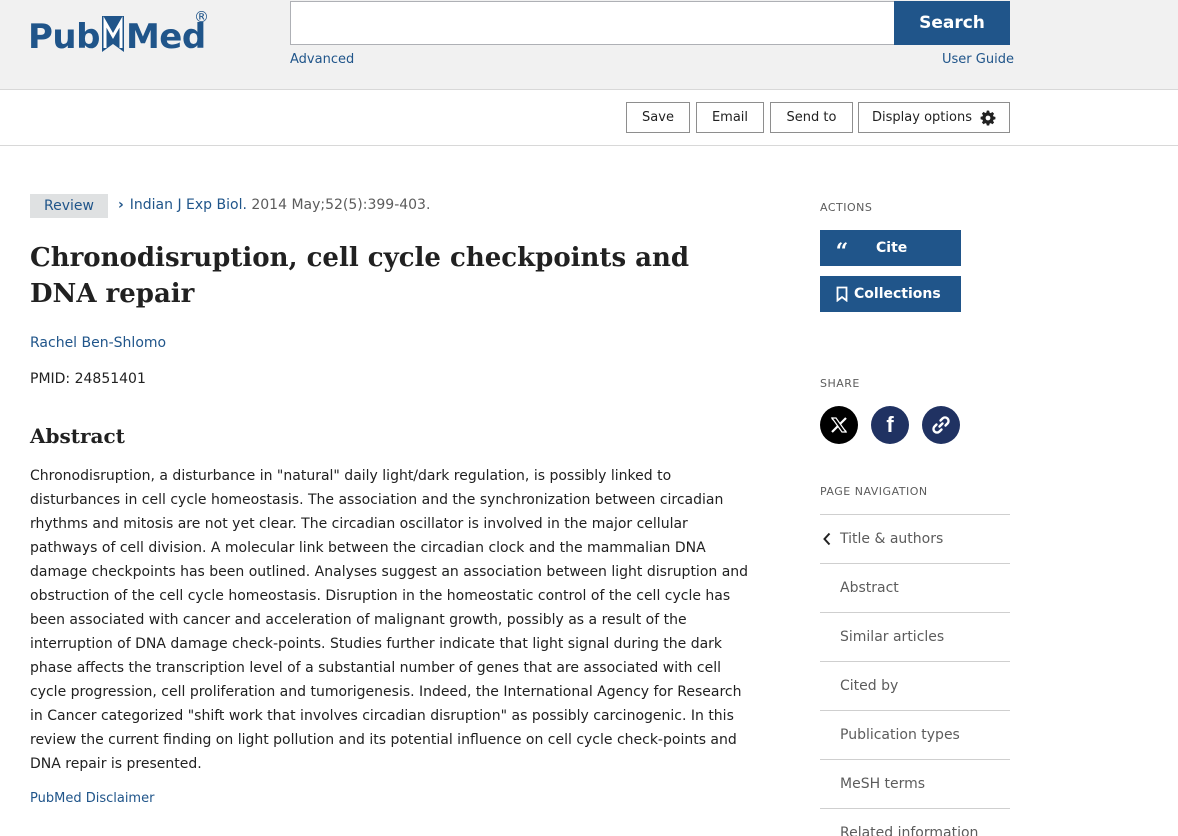 The width and height of the screenshot is (1178, 836). I want to click on share-heading: SHARE, so click(840, 383).